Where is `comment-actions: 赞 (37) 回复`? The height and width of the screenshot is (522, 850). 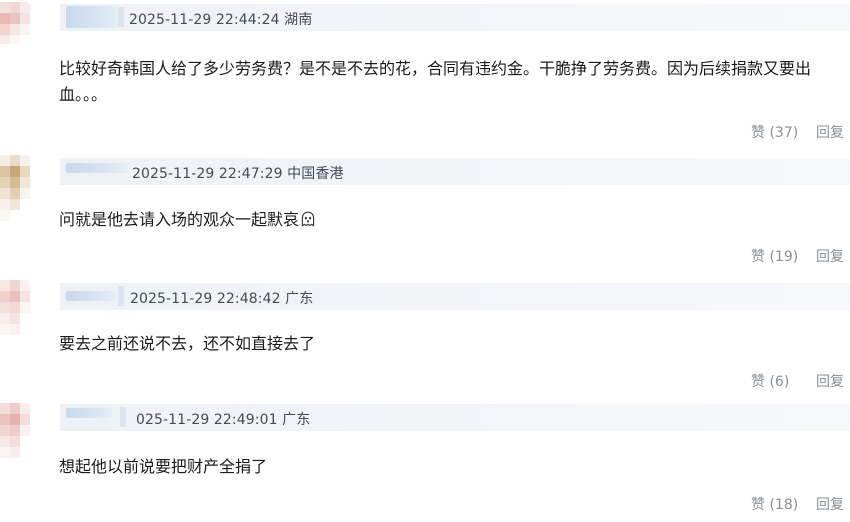 comment-actions: 赞 (37) 回复 is located at coordinates (800, 132).